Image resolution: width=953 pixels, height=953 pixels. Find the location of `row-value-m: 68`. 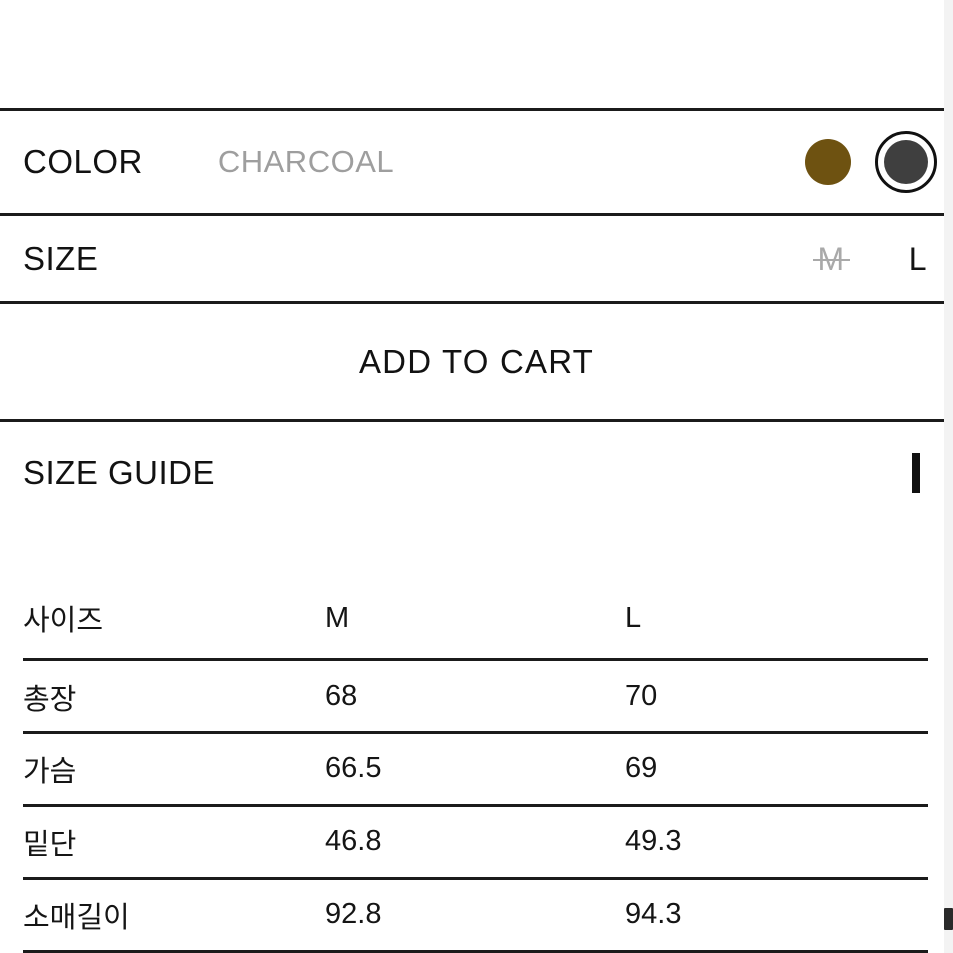

row-value-m: 68 is located at coordinates (341, 696).